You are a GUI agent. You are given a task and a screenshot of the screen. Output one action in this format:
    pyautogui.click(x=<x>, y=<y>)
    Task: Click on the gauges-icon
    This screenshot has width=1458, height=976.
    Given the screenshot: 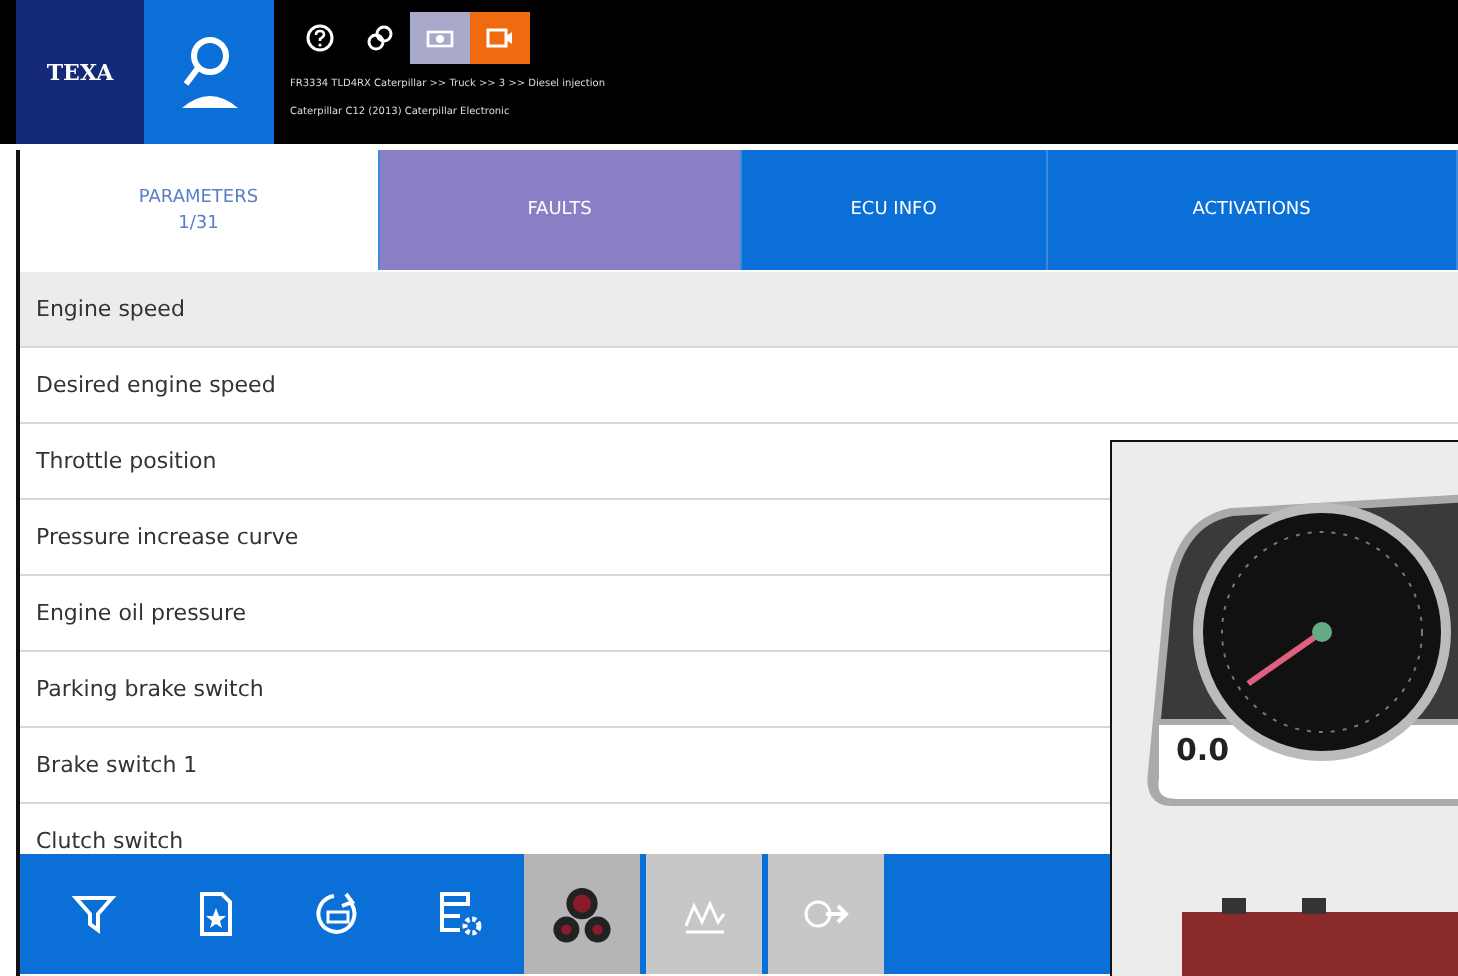 What is the action you would take?
    pyautogui.click(x=582, y=914)
    